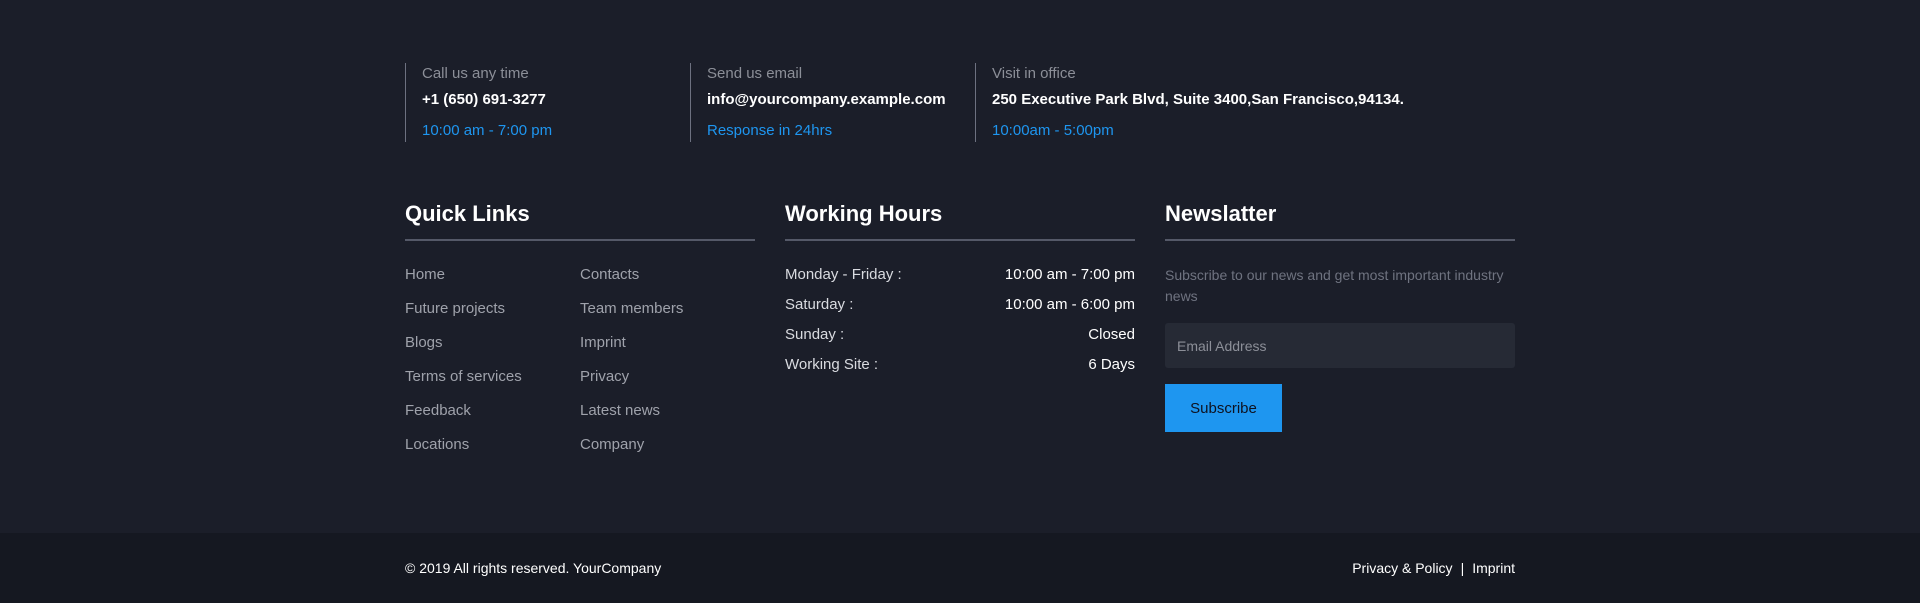 Image resolution: width=1920 pixels, height=603 pixels. I want to click on newsletter-email-input, so click(1340, 345).